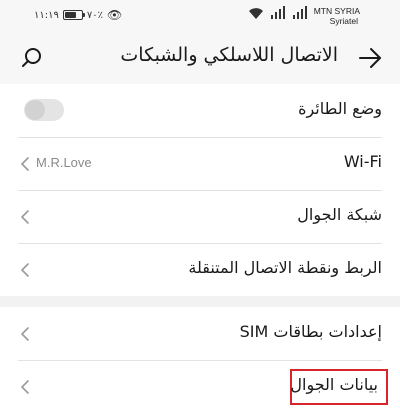  What do you see at coordinates (229, 55) in the screenshot?
I see `page-title: الاتصال اللاسلكي والشبكات` at bounding box center [229, 55].